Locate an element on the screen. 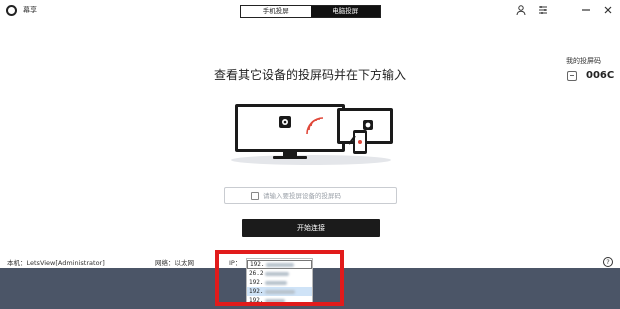  app-name: 幕享 is located at coordinates (30, 10).